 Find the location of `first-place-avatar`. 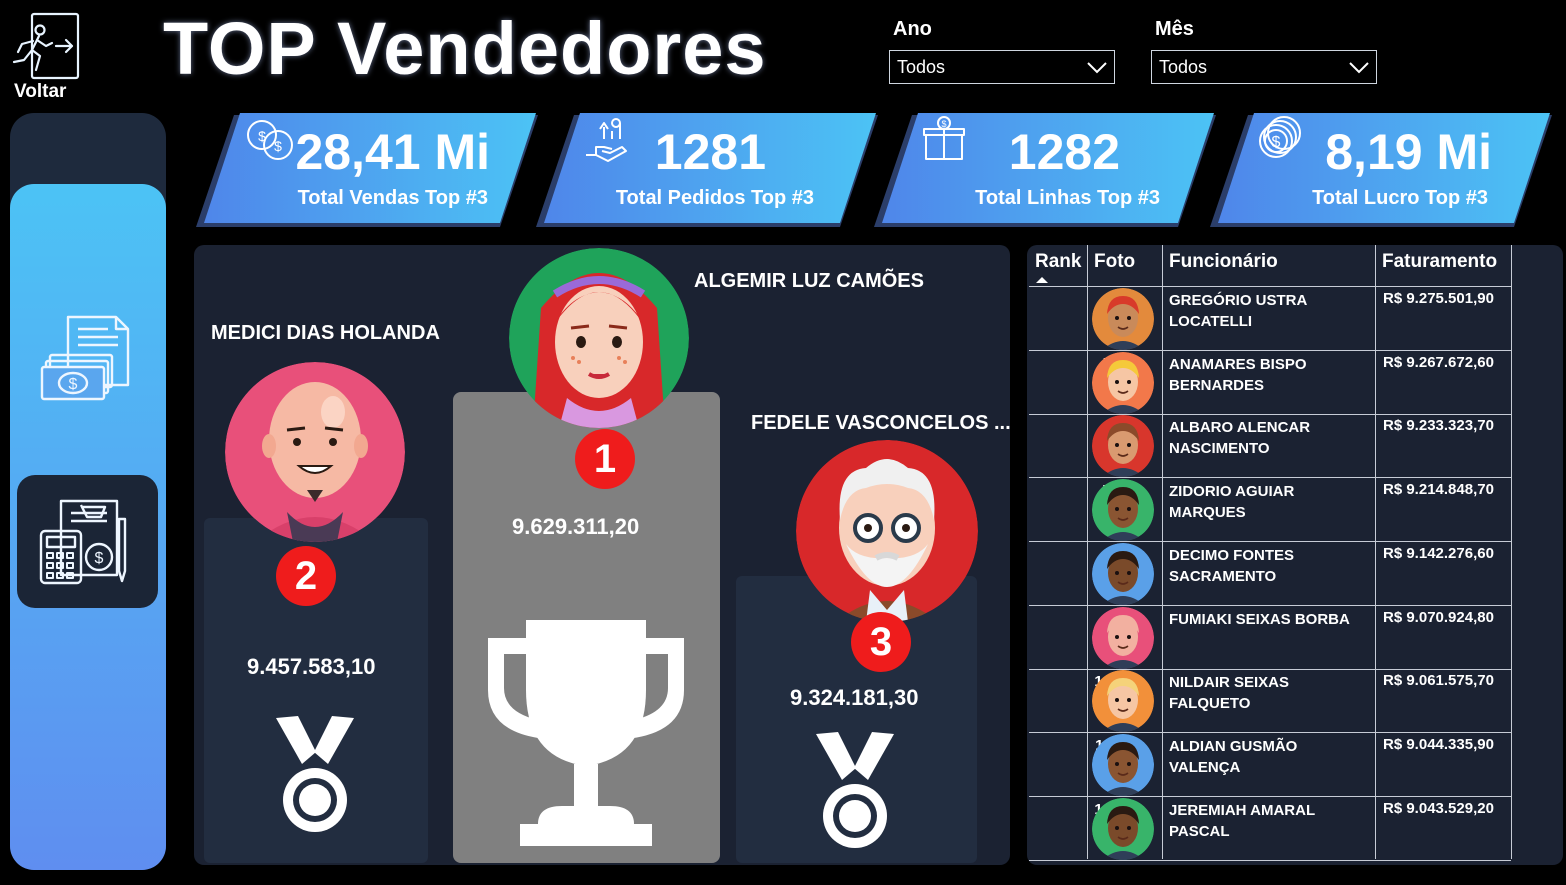

first-place-avatar is located at coordinates (599, 338).